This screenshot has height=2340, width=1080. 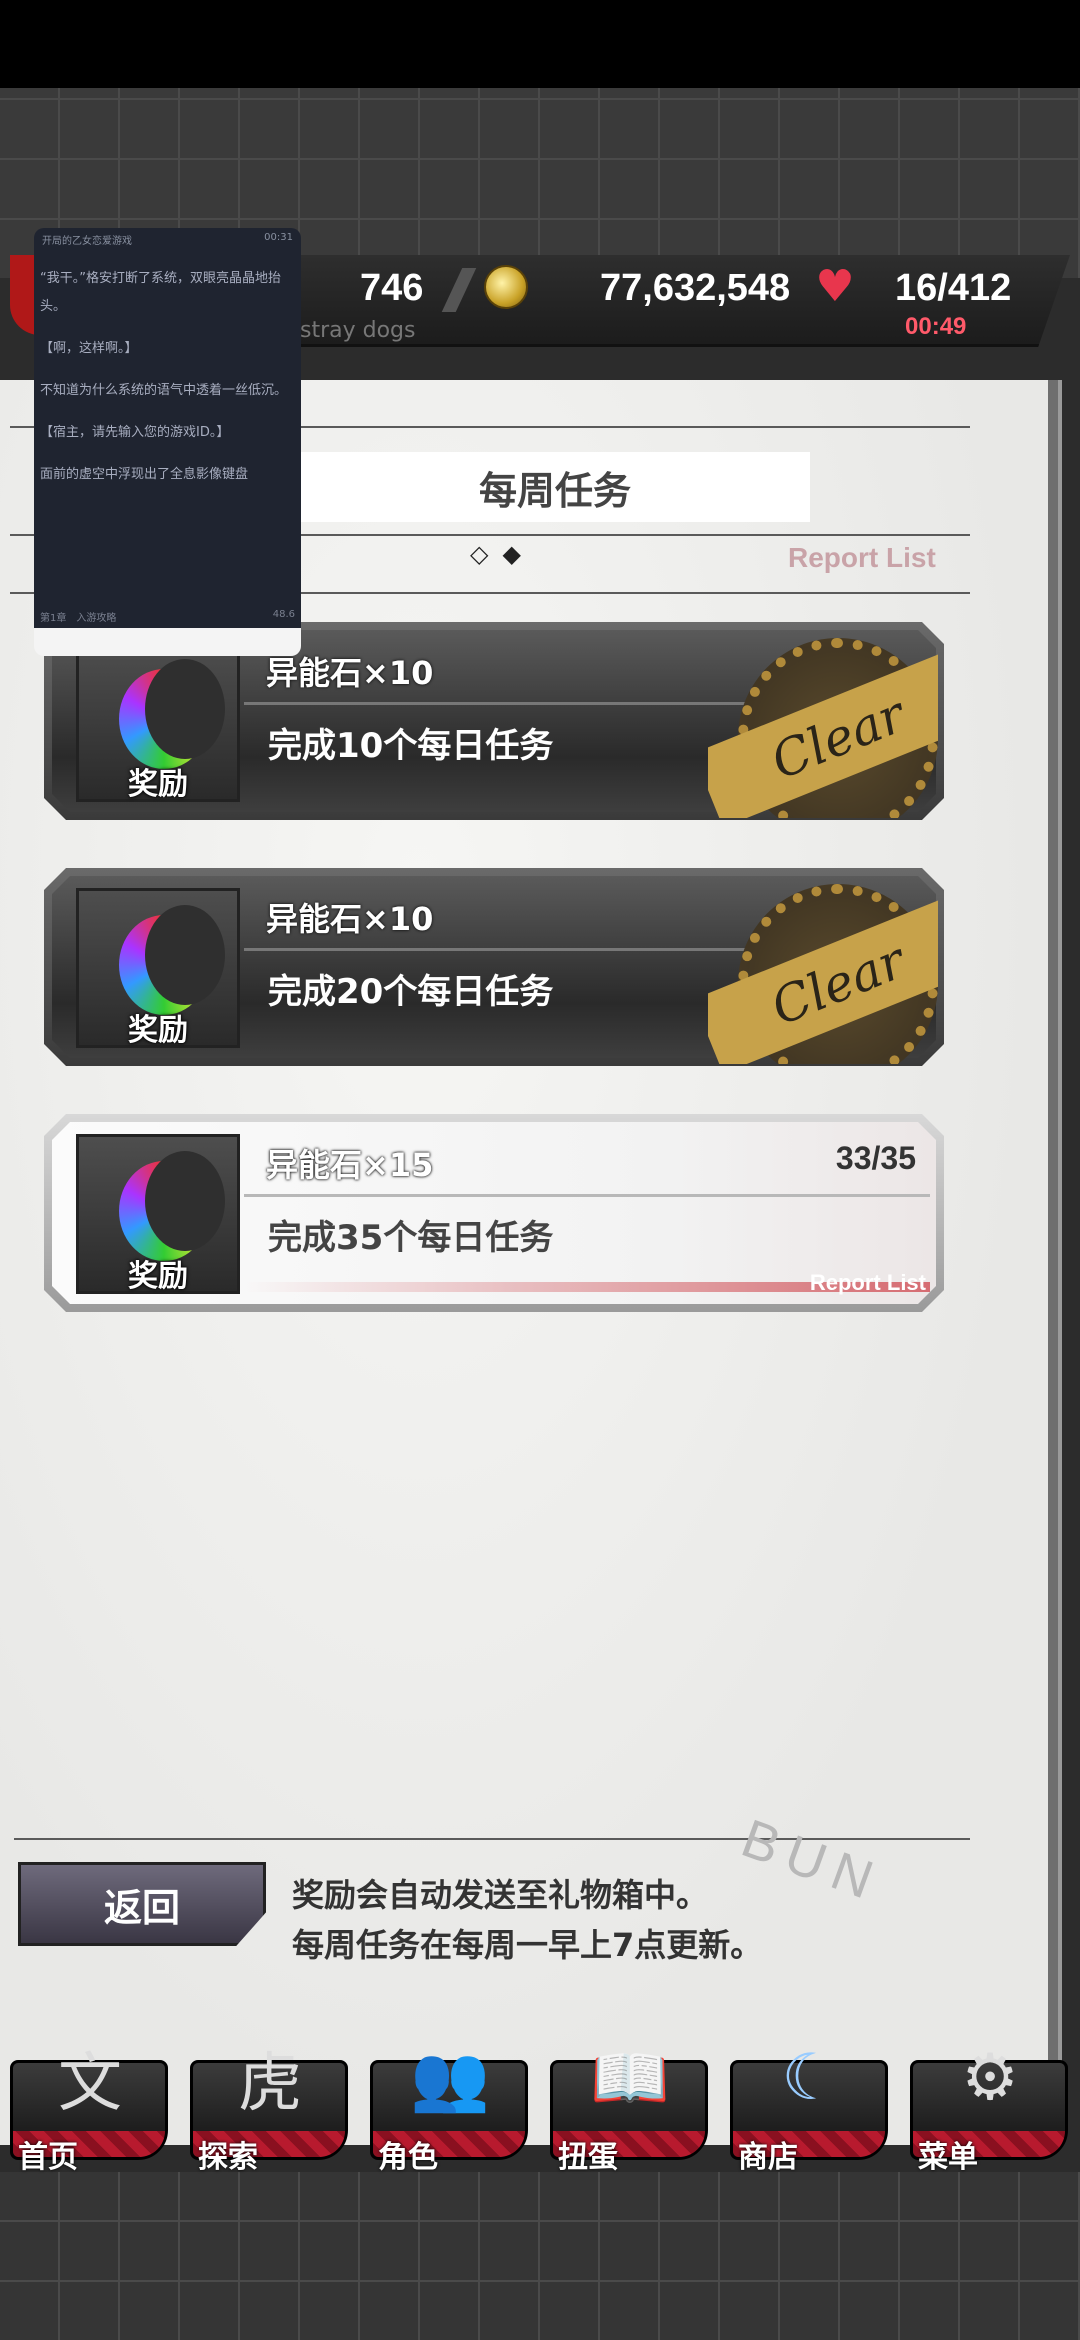 I want to click on nav-label: 角色, so click(x=408, y=2157).